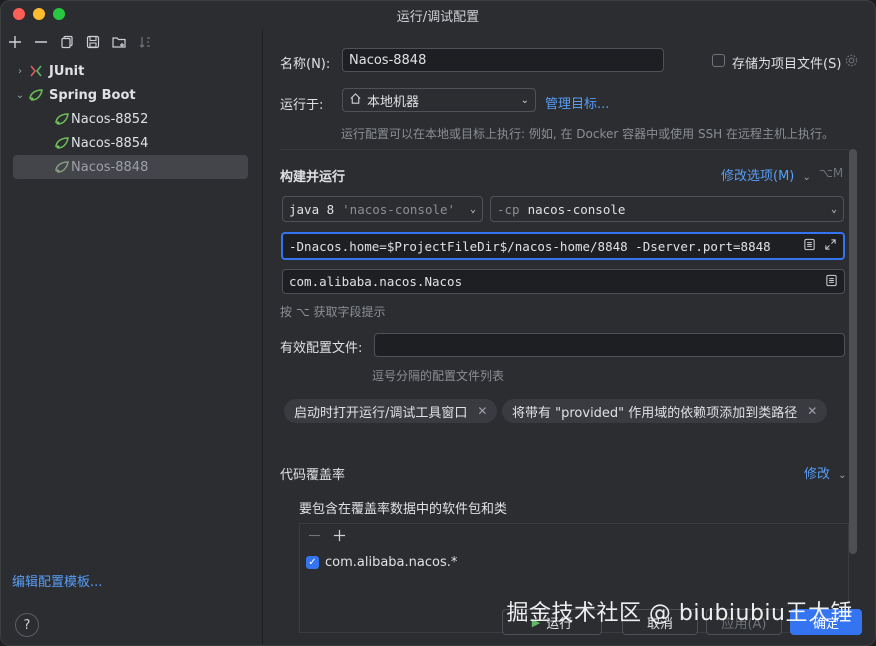 Image resolution: width=876 pixels, height=646 pixels. I want to click on store-as-project-file-checkbox, so click(718, 60).